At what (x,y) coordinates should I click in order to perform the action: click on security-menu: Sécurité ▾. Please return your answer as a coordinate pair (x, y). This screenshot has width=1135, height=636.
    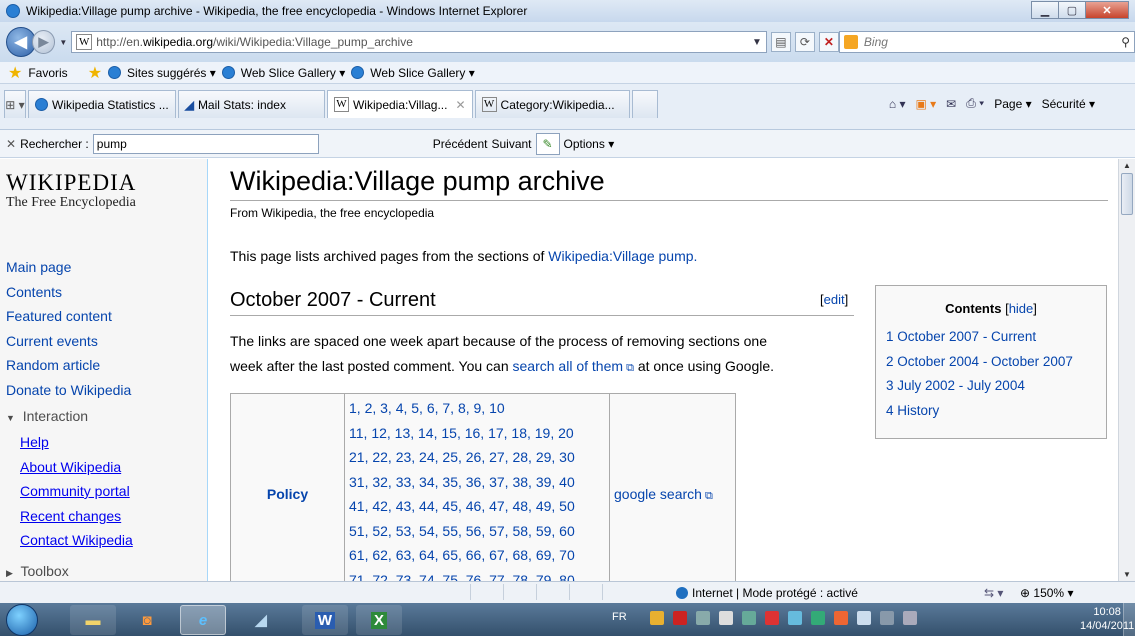
    Looking at the image, I should click on (1068, 104).